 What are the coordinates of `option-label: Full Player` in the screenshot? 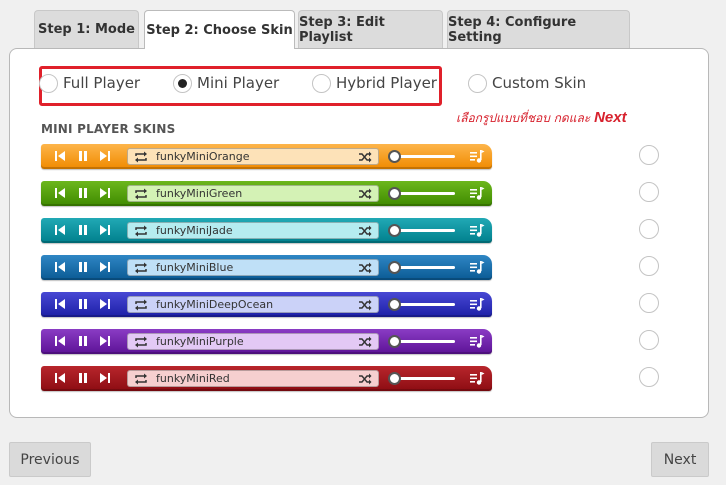 It's located at (102, 83).